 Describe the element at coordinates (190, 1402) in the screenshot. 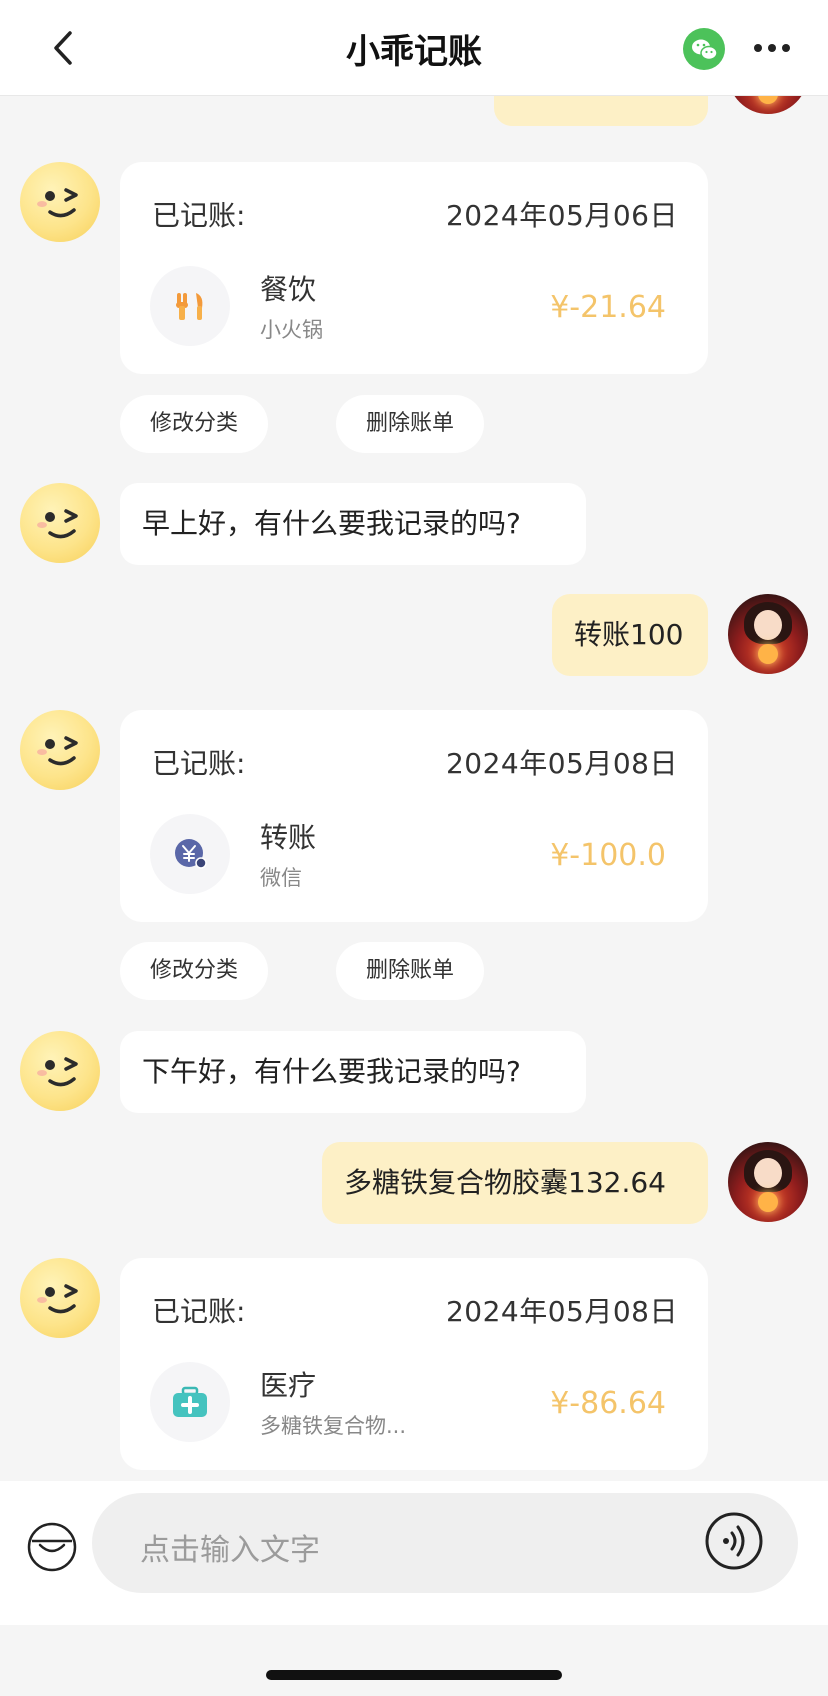

I see `medical-kit-icon` at that location.